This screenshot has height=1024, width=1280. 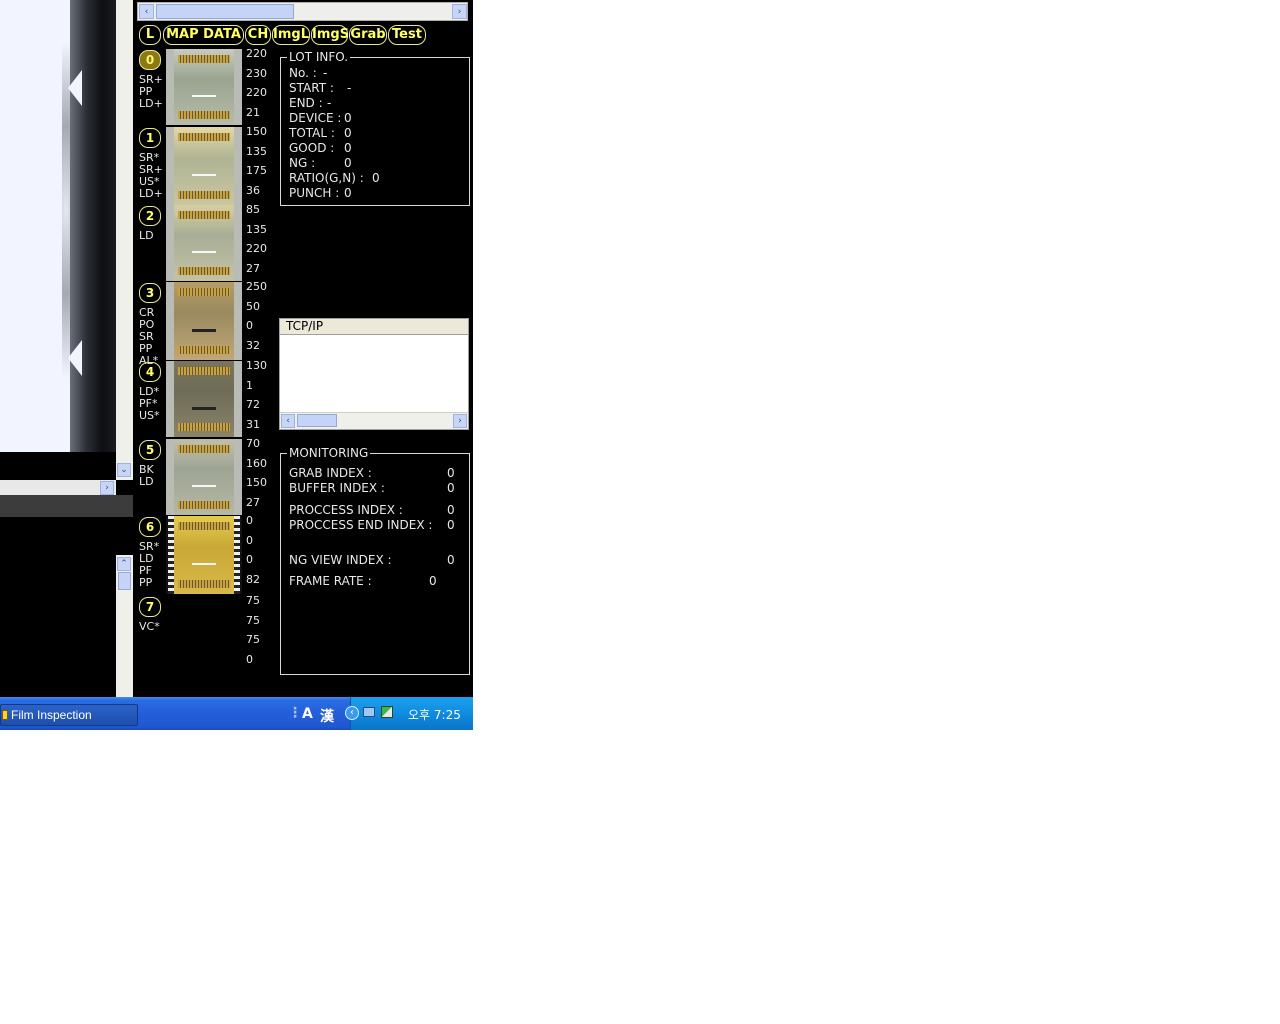 What do you see at coordinates (203, 35) in the screenshot?
I see `tab-map-data: MAP DATA` at bounding box center [203, 35].